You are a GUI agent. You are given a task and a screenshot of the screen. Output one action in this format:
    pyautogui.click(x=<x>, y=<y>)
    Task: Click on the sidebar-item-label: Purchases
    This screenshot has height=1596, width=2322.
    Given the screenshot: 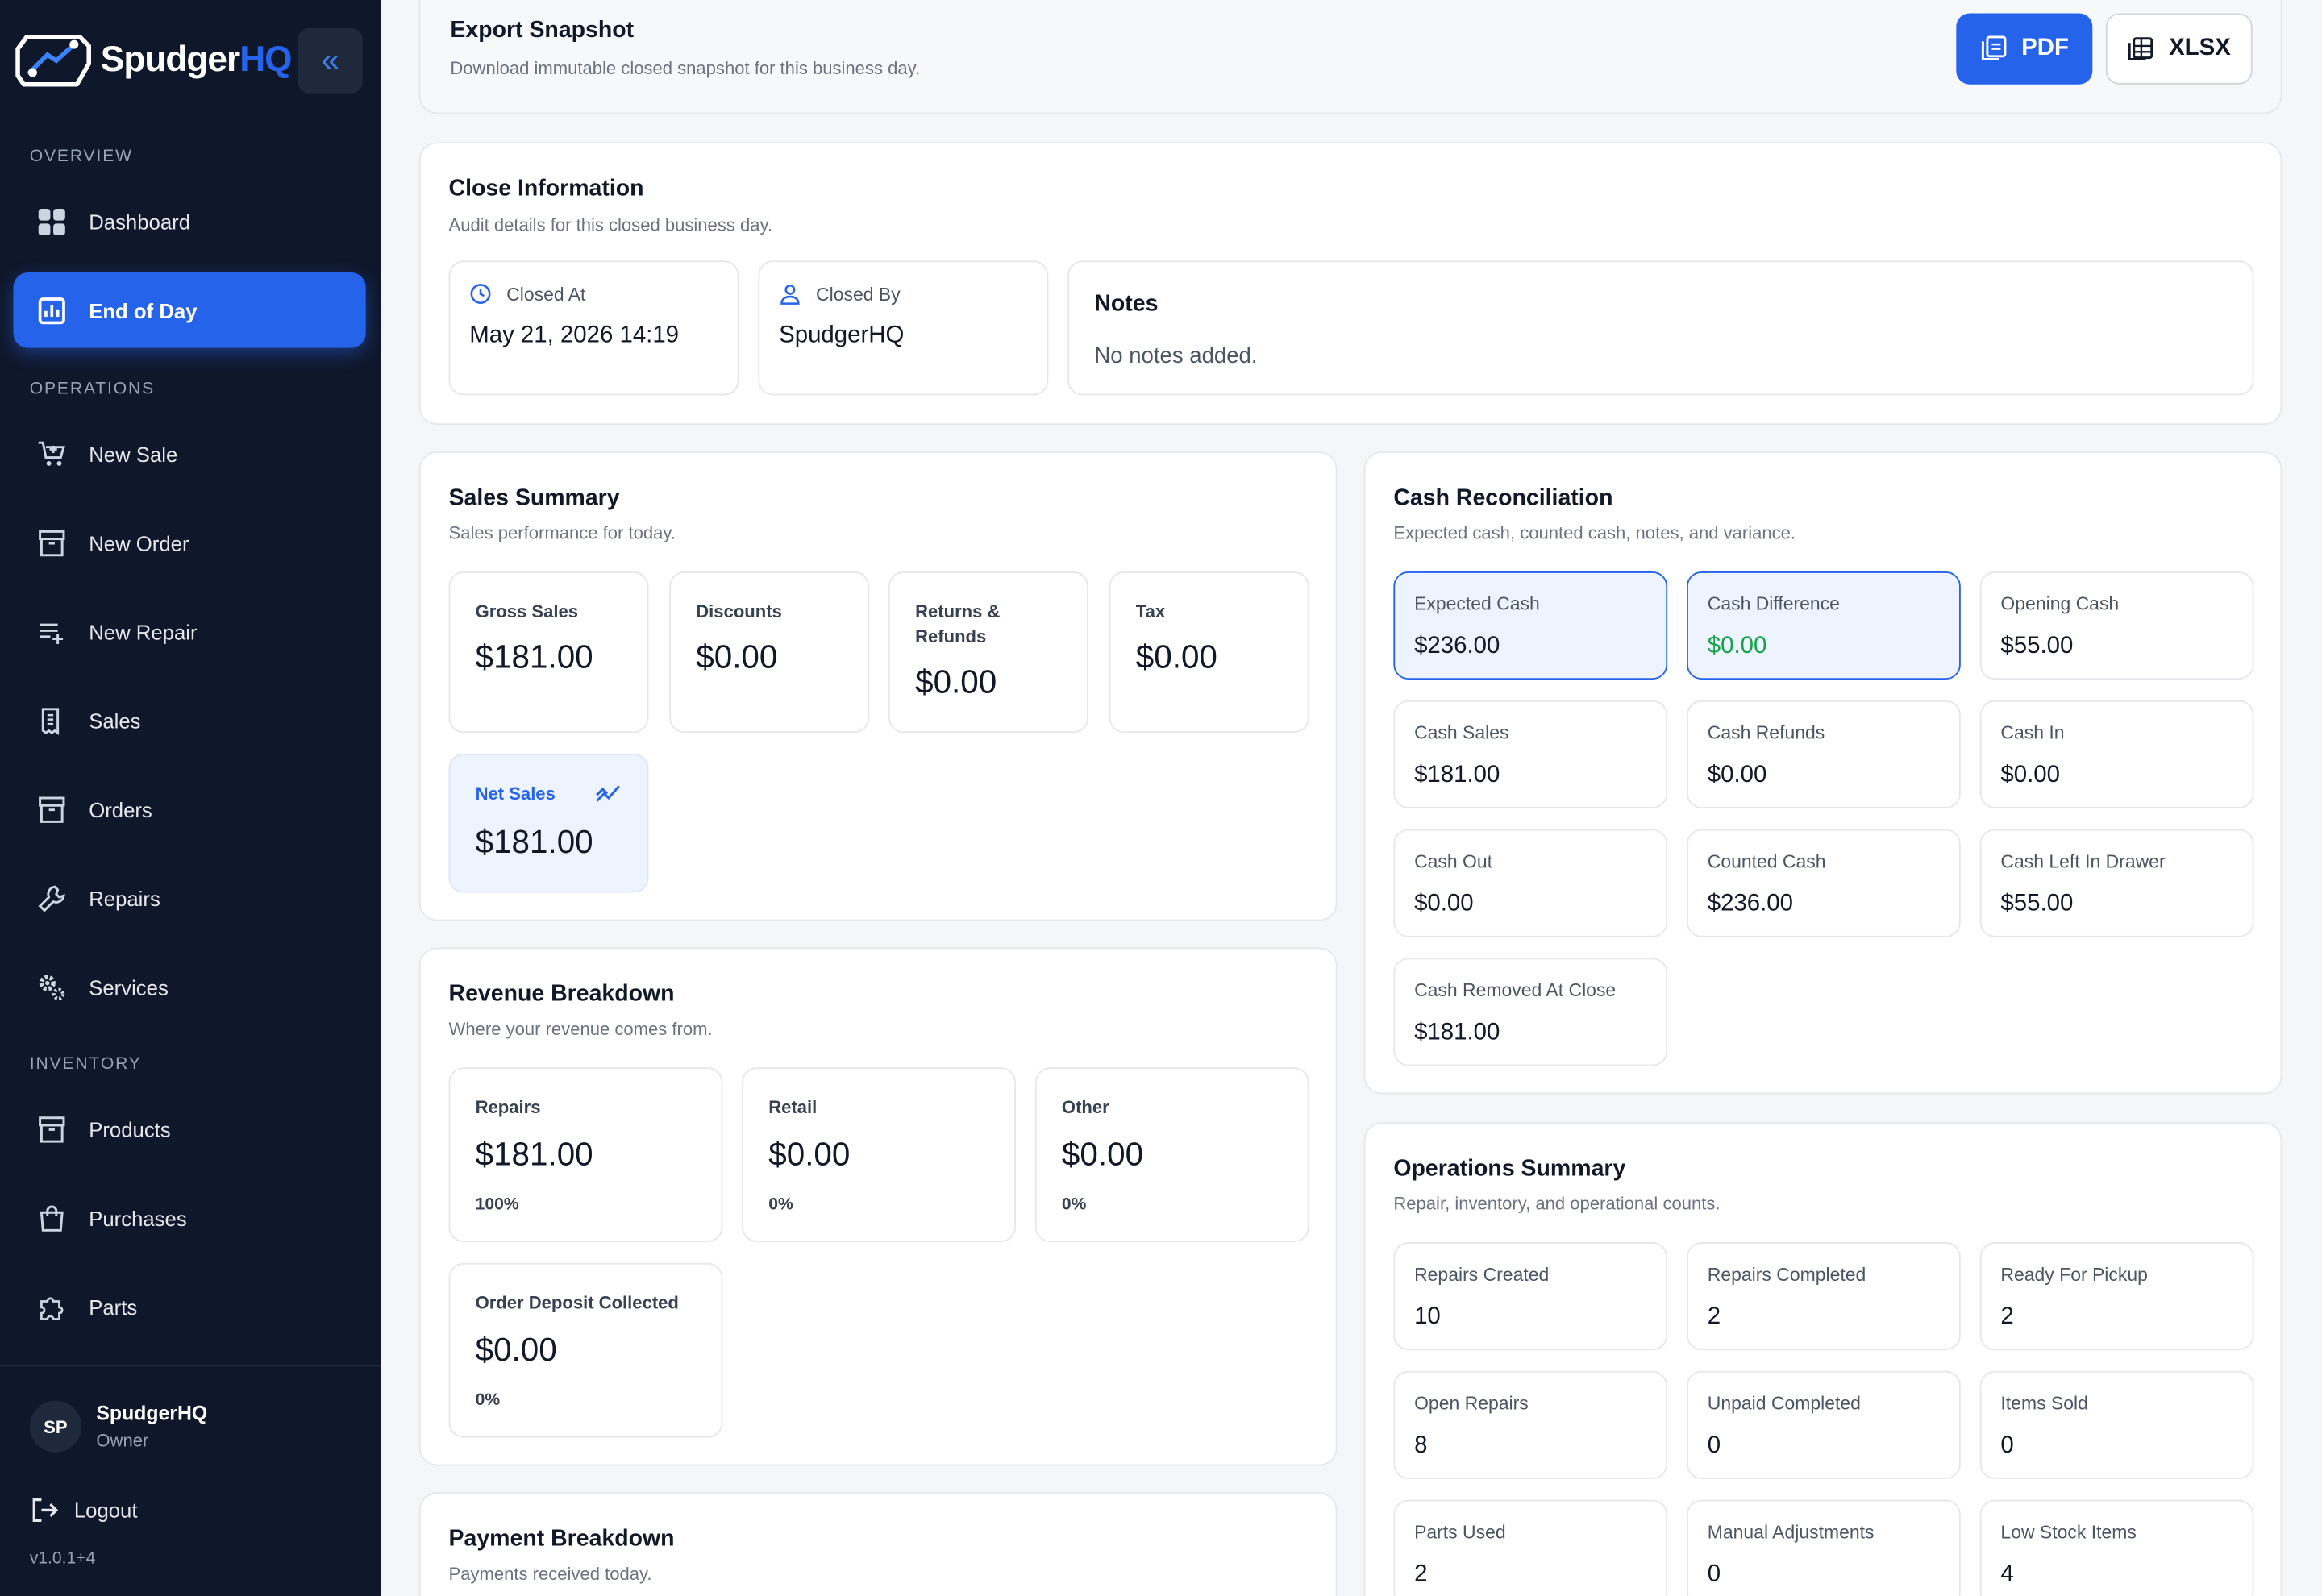 What is the action you would take?
    pyautogui.click(x=138, y=1218)
    